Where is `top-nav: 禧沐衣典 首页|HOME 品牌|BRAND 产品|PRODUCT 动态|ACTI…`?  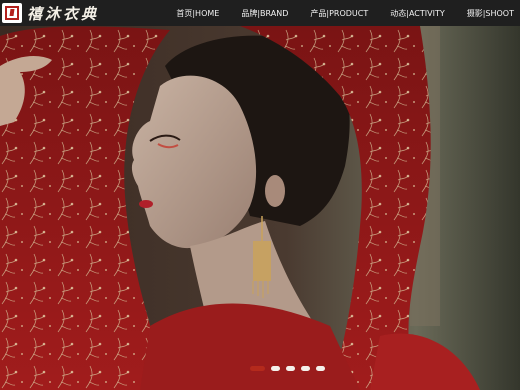
top-nav: 禧沐衣典 首页|HOME 品牌|BRAND 产品|PRODUCT 动态|ACTI… is located at coordinates (260, 13).